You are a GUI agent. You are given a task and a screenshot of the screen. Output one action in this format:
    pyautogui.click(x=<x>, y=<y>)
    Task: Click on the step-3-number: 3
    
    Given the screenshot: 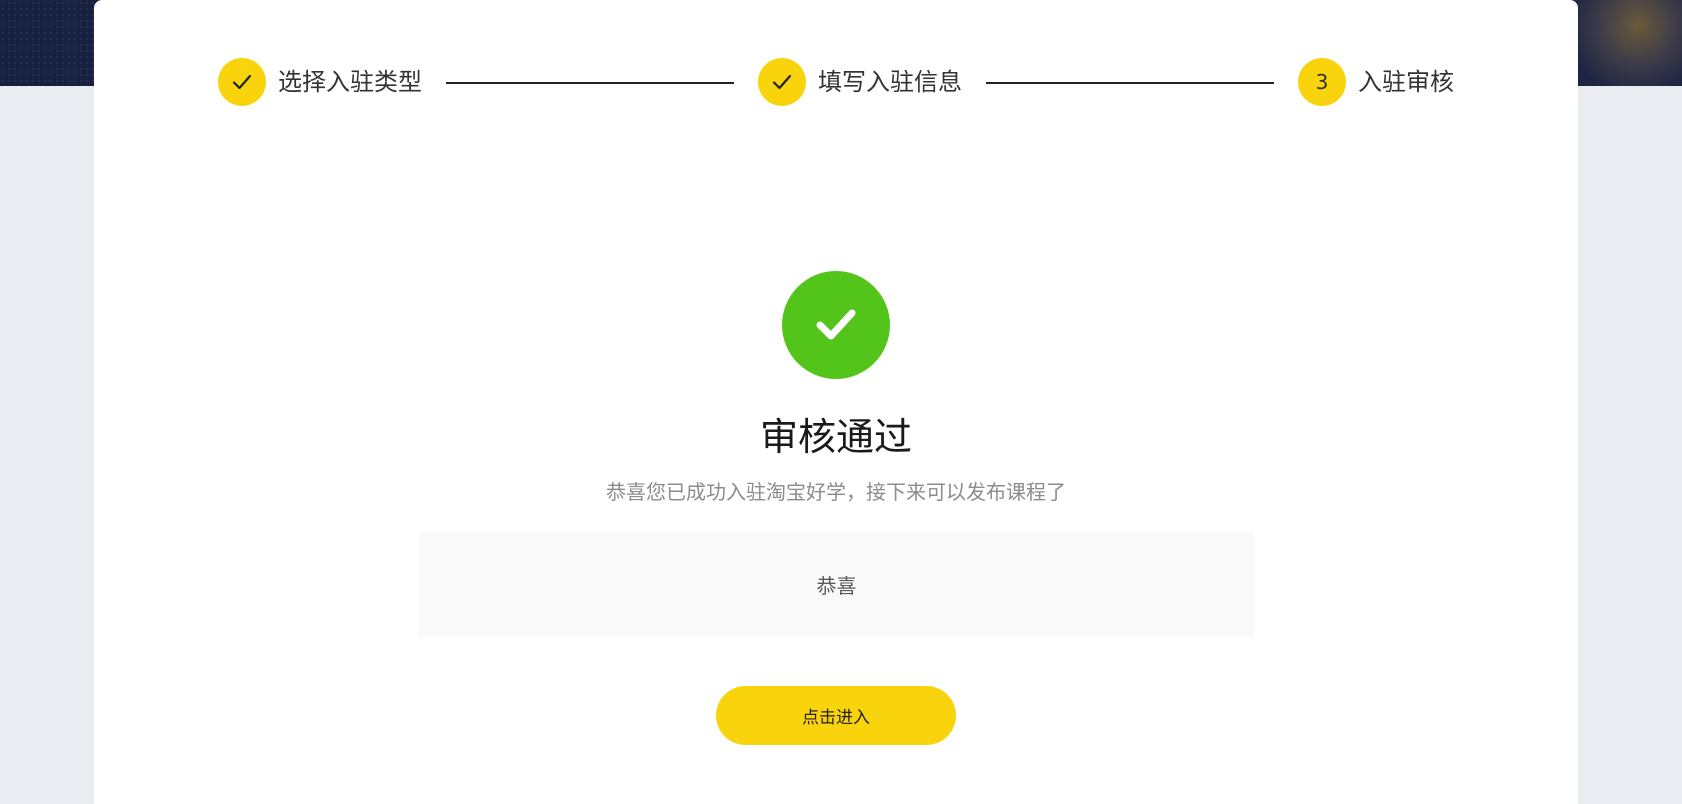 What is the action you would take?
    pyautogui.click(x=1322, y=82)
    